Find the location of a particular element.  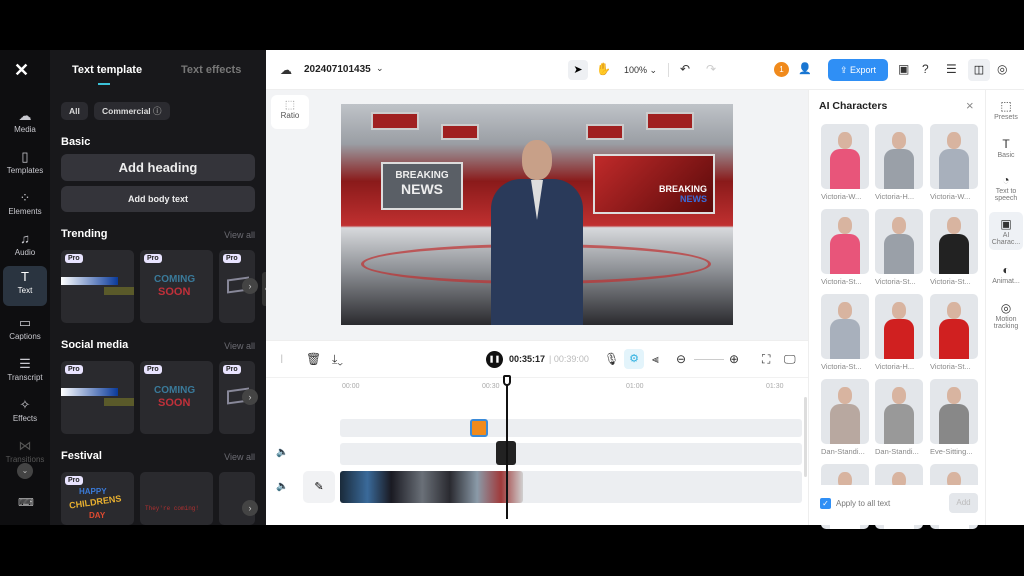

add-heading-button: Add heading is located at coordinates (158, 167).